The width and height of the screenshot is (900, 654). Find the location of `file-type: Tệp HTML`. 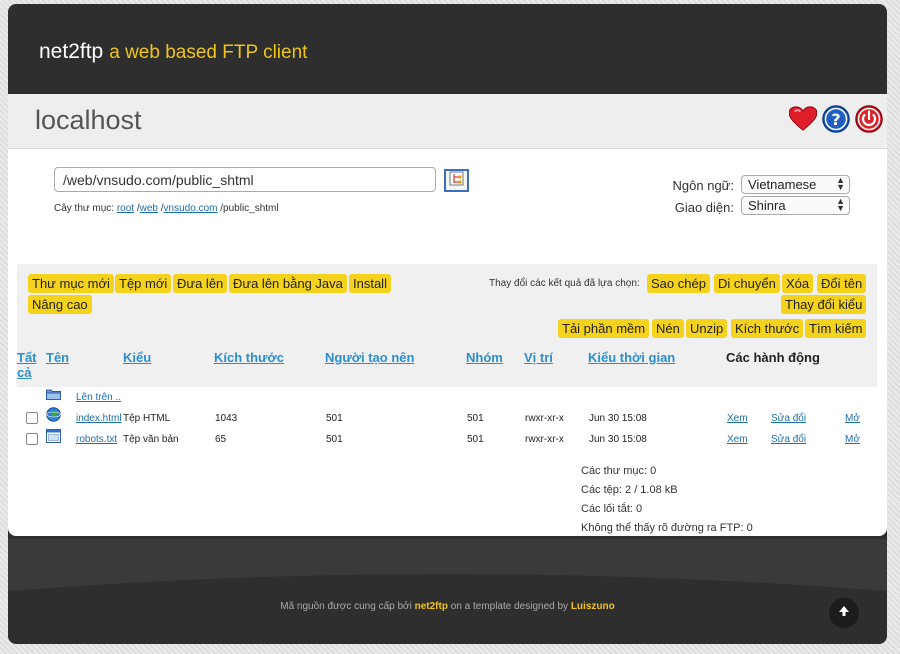

file-type: Tệp HTML is located at coordinates (147, 418).